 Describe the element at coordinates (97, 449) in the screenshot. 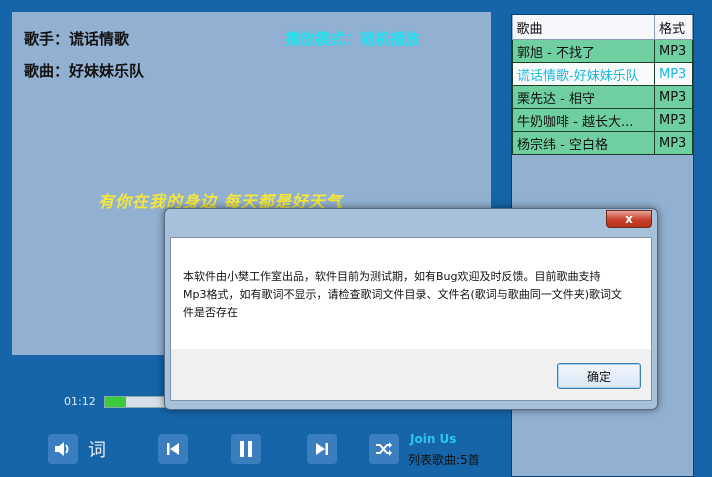

I see `lyrics-toggle-button: 词` at that location.